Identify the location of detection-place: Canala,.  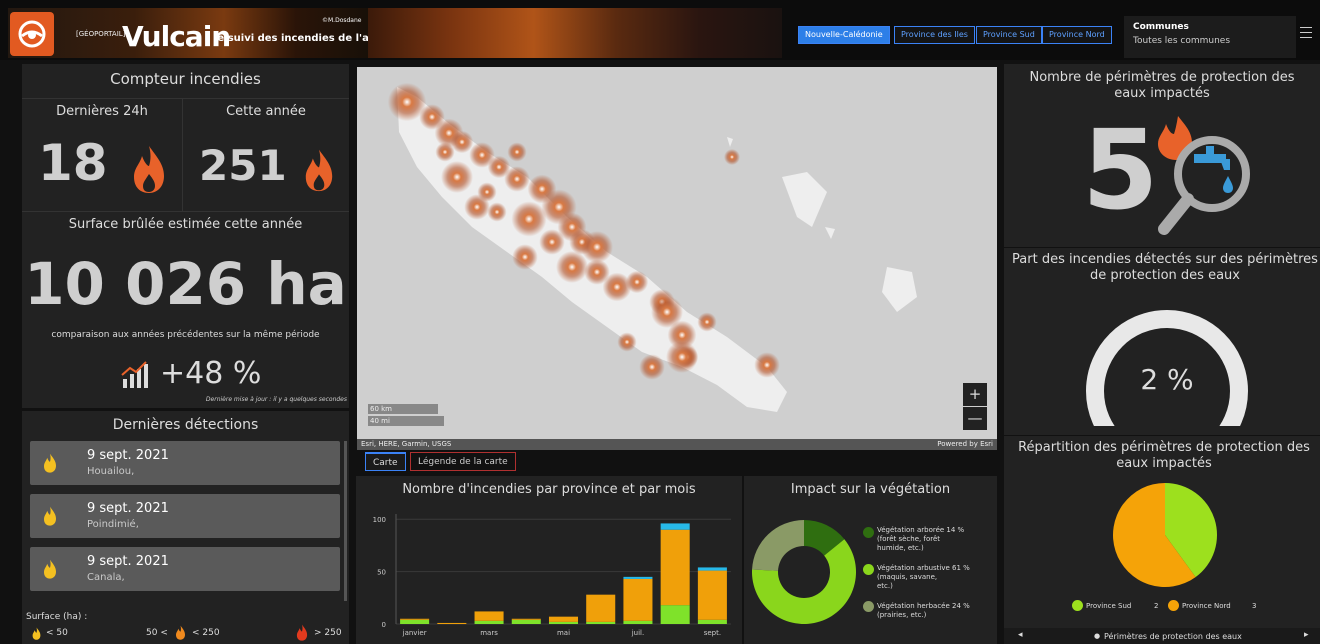
(106, 577).